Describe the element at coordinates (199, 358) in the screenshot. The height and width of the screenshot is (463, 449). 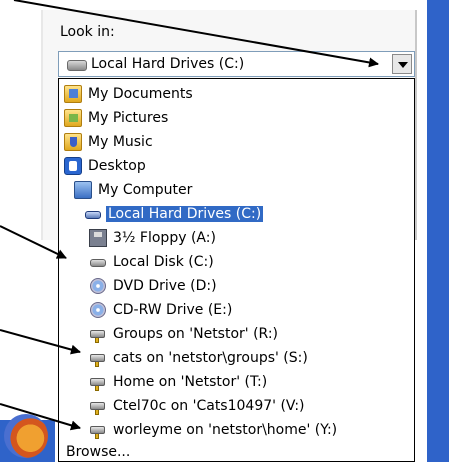
I see `list-item-cats-netstor-groups: cats on 'netstor\groups' (S:)` at that location.